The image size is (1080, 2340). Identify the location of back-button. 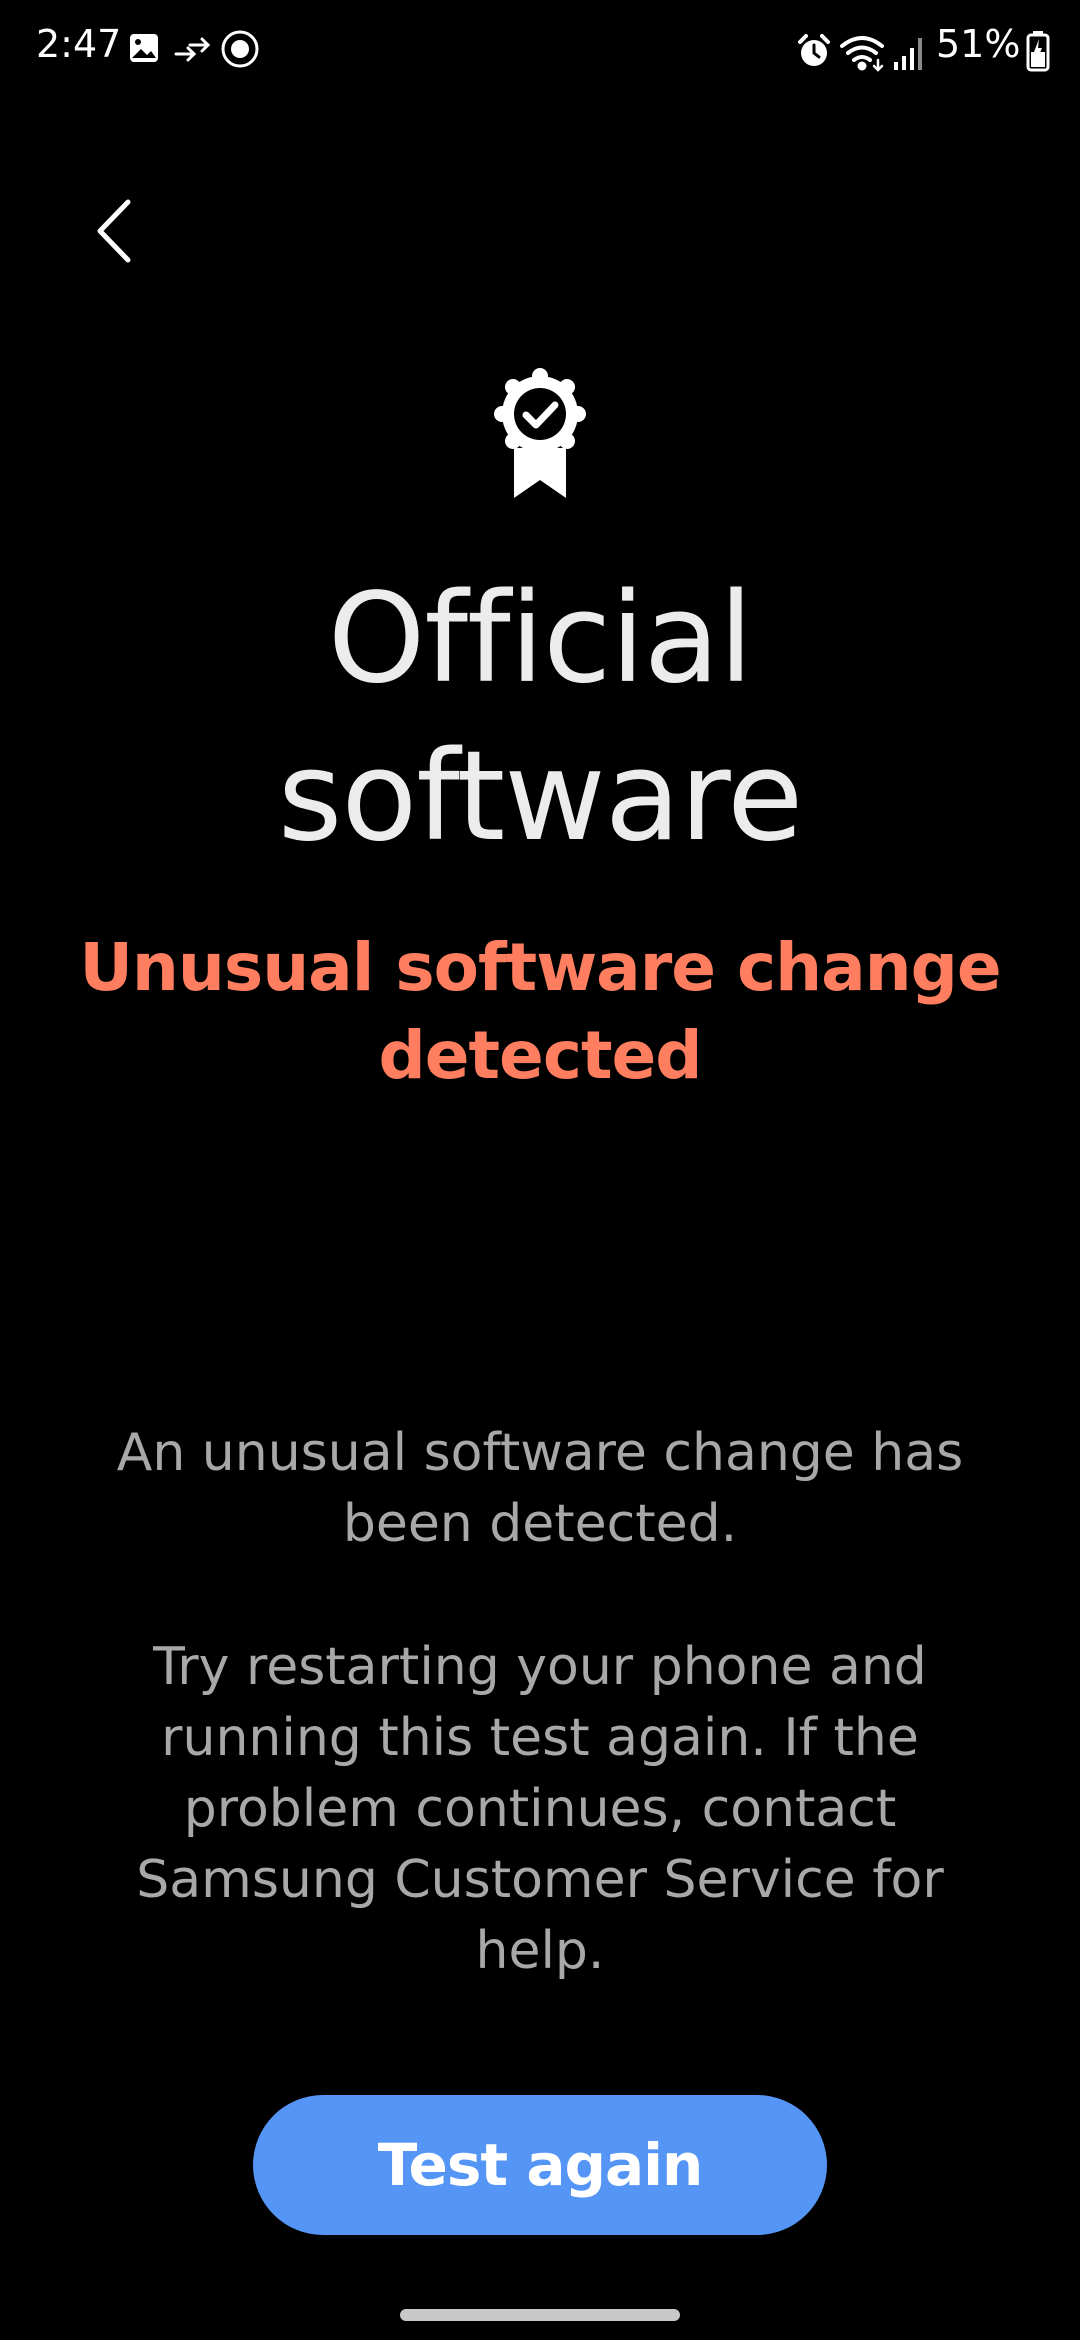
(115, 225).